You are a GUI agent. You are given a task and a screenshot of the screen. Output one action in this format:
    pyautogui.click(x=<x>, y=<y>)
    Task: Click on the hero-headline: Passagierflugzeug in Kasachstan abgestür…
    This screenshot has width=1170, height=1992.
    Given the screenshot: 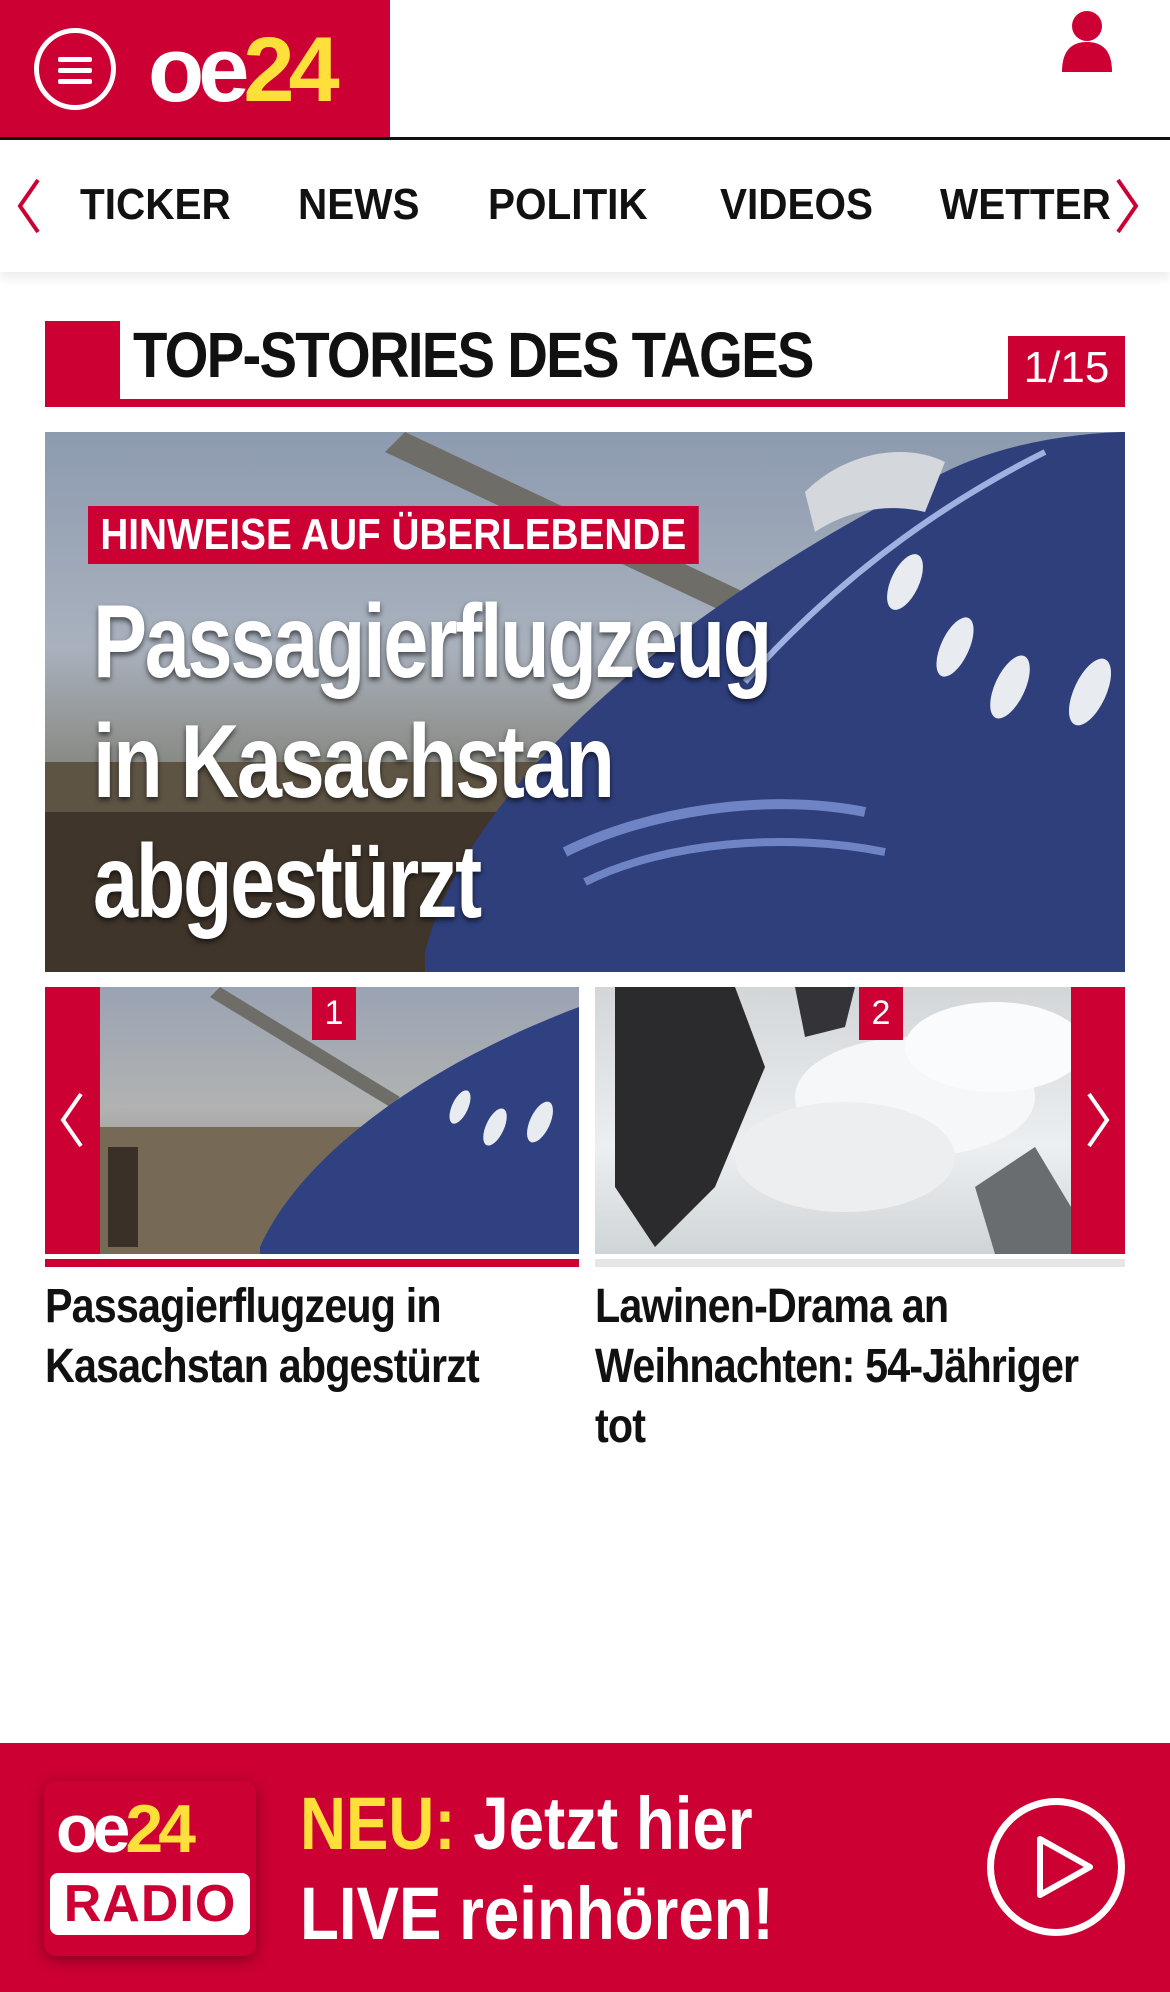 What is the action you would take?
    pyautogui.click(x=432, y=762)
    